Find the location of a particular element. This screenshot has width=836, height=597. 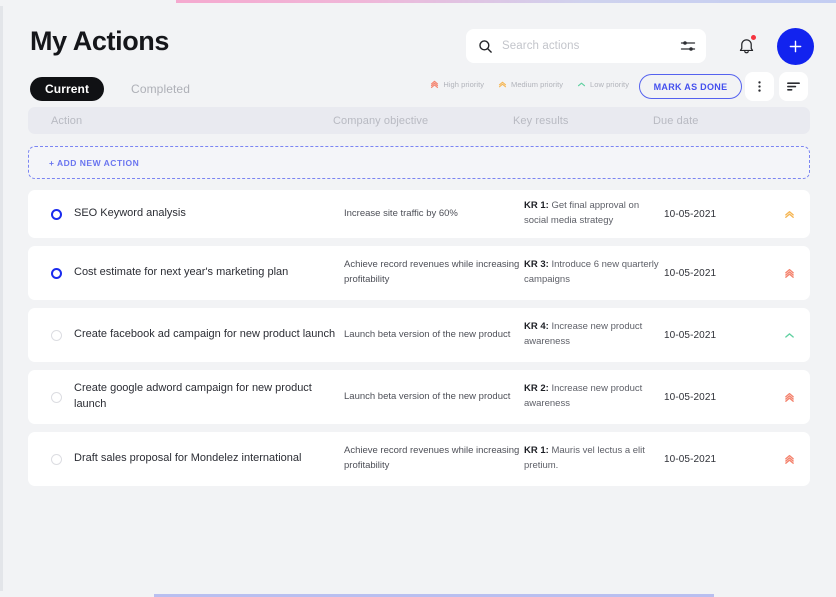

add-new-action-row: + ADD NEW ACTION is located at coordinates (419, 162).